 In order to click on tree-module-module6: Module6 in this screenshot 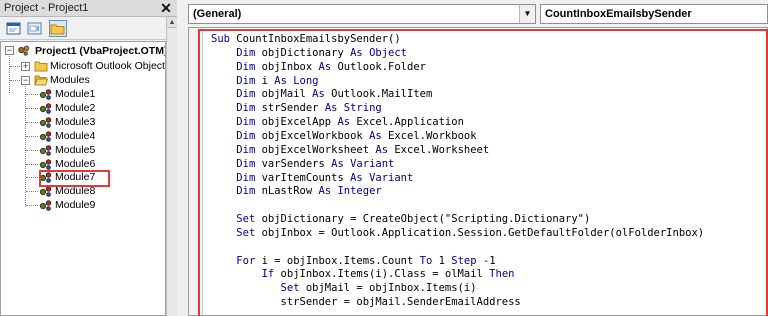, I will do `click(75, 164)`.